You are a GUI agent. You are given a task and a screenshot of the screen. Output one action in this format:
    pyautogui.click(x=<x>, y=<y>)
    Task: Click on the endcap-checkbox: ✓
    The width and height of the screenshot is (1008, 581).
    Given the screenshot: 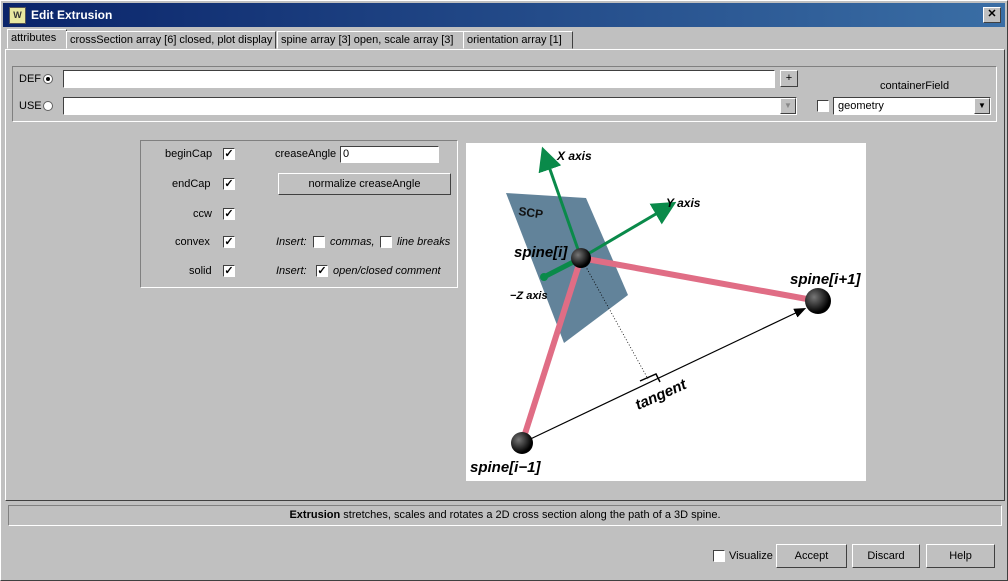 What is the action you would take?
    pyautogui.click(x=229, y=184)
    